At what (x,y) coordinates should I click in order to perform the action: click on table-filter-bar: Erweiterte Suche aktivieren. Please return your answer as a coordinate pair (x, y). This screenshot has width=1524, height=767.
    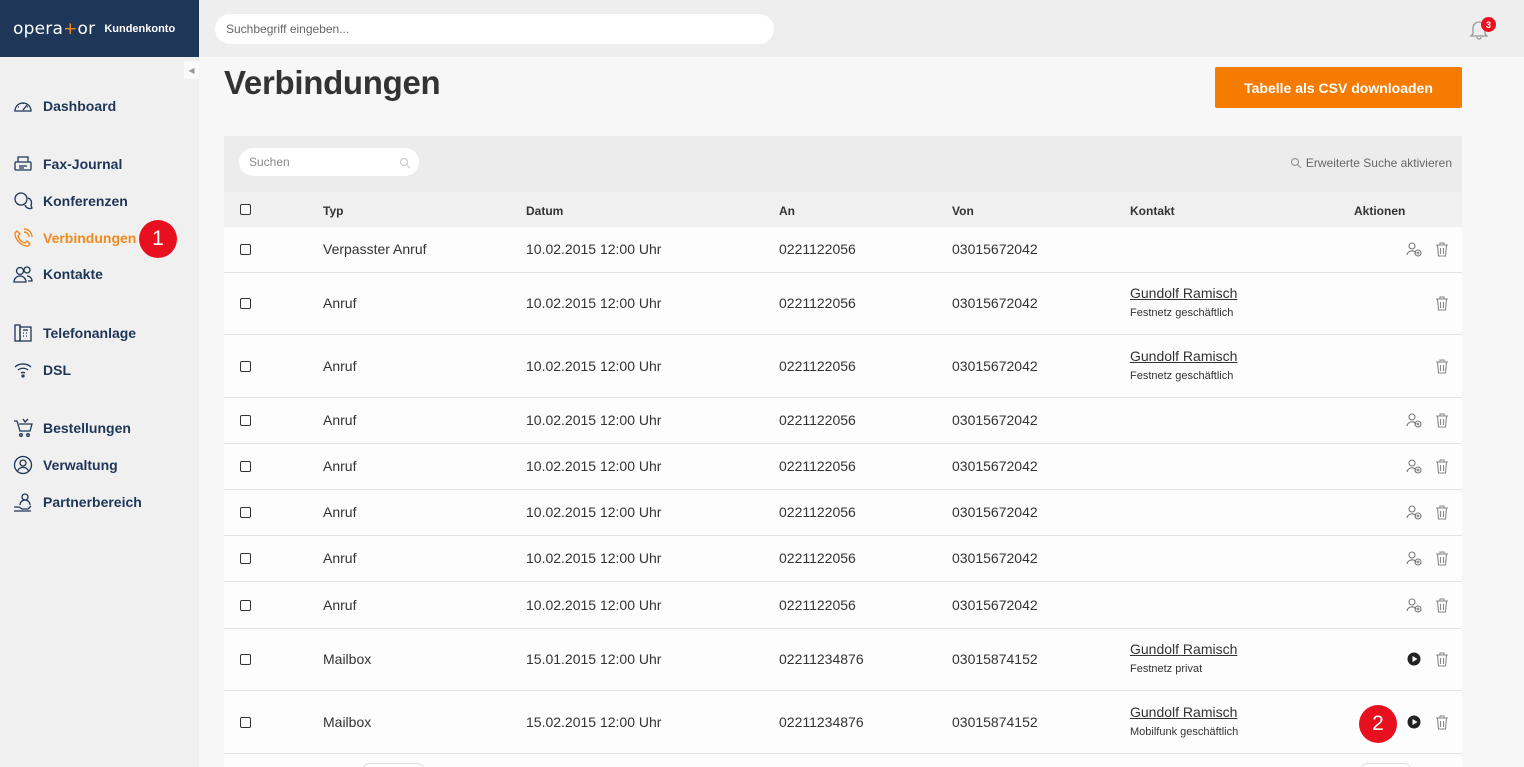
    Looking at the image, I should click on (843, 164).